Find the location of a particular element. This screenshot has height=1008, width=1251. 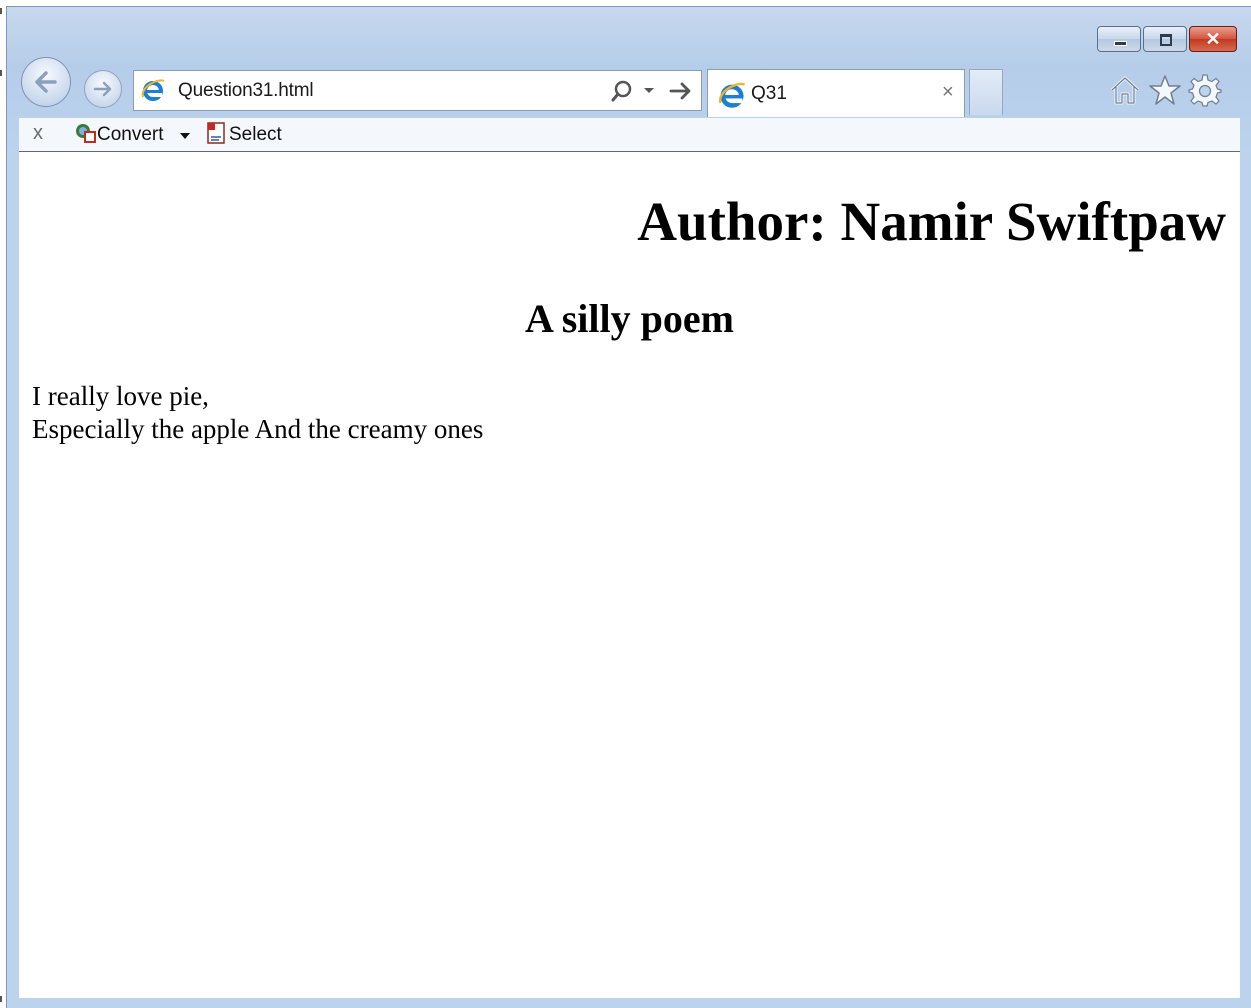

maximize-button is located at coordinates (1165, 39).